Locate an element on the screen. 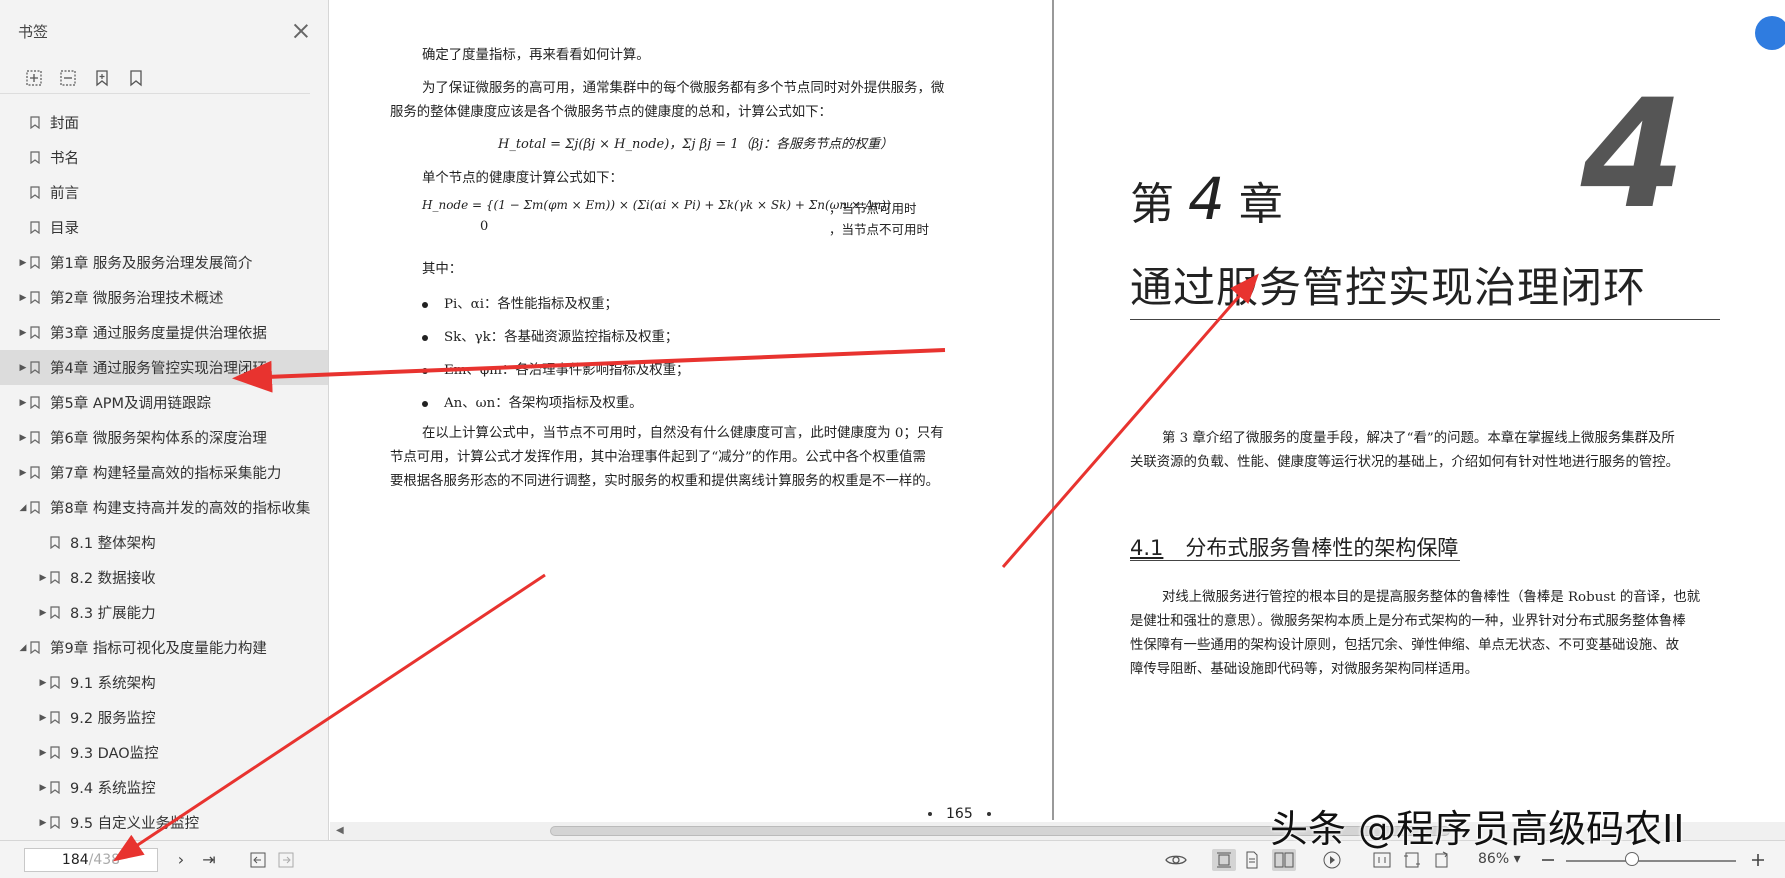 The height and width of the screenshot is (878, 1785). formula-condition: ，当节点可用时 is located at coordinates (873, 208).